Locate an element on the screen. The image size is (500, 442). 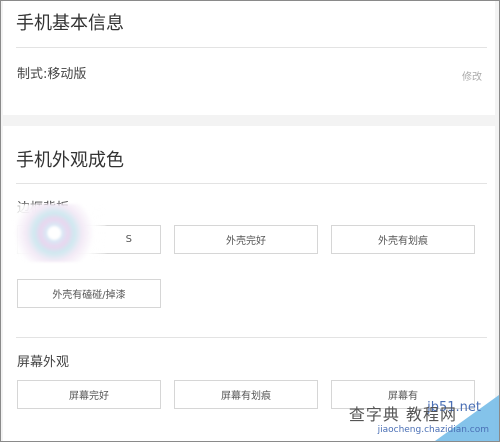
option-label: 外壳完好 is located at coordinates (246, 241).